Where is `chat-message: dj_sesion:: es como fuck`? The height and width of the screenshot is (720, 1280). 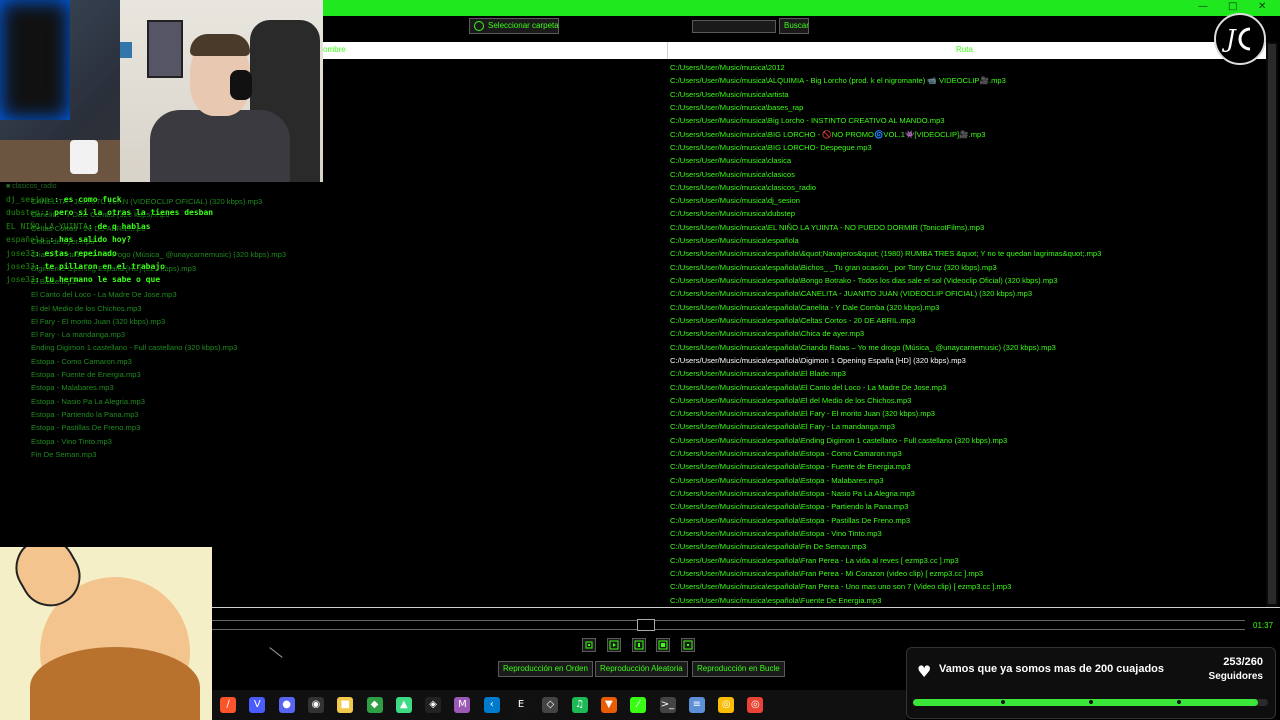
chat-message: dj_sesion:: es como fuck is located at coordinates (166, 199).